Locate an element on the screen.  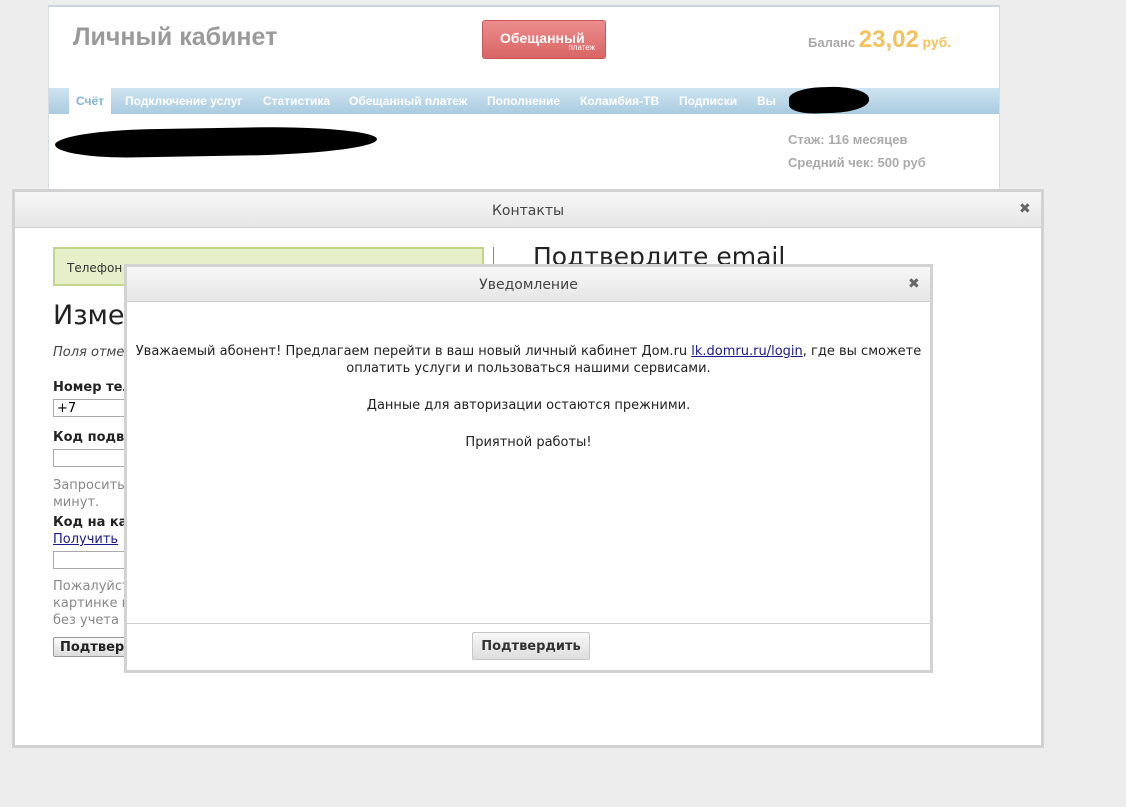
nav-item-statistics: Статистика is located at coordinates (296, 101).